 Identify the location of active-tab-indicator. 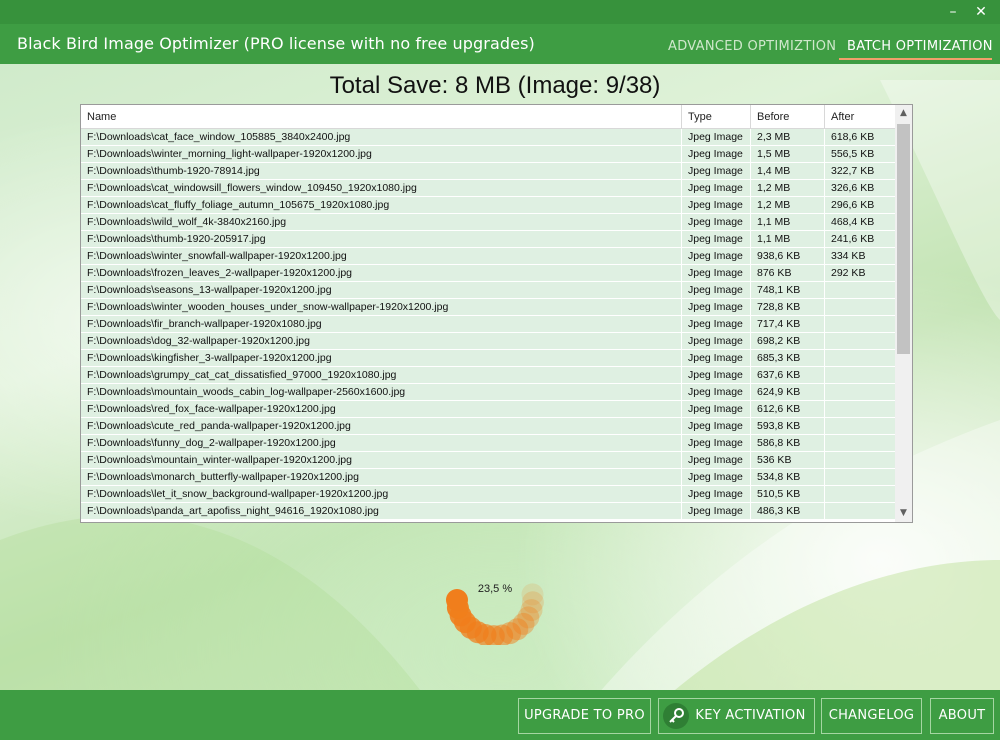
(915, 59).